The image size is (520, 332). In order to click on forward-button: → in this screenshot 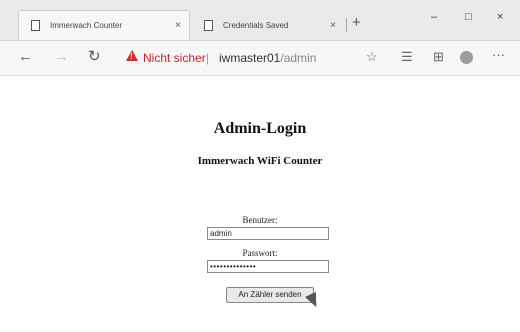, I will do `click(61, 57)`.